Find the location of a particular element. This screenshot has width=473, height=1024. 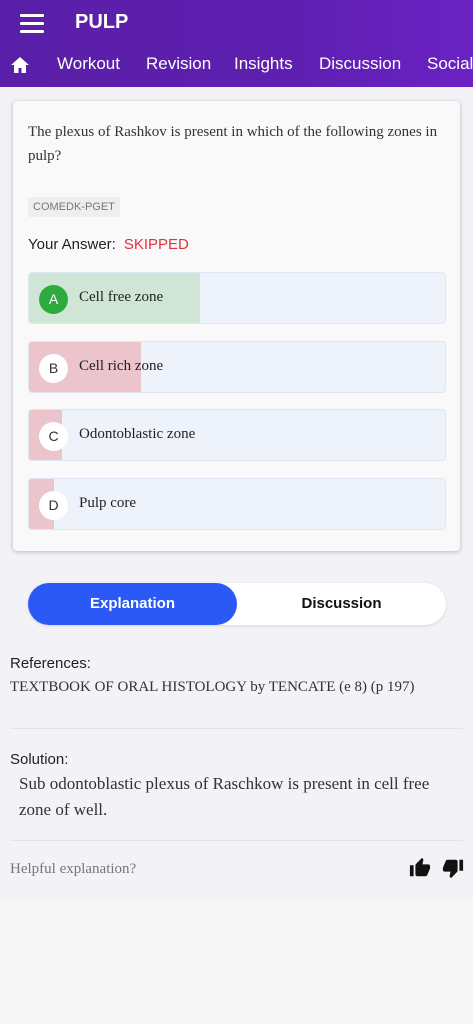

helpful-prompt: Helpful explanation? is located at coordinates (73, 869).